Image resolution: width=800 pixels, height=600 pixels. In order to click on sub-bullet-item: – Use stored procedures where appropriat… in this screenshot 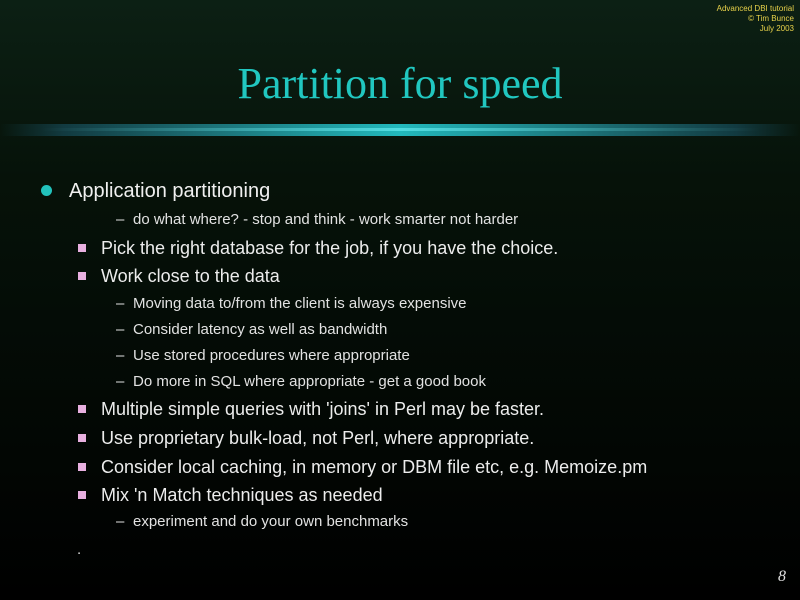, I will do `click(263, 356)`.